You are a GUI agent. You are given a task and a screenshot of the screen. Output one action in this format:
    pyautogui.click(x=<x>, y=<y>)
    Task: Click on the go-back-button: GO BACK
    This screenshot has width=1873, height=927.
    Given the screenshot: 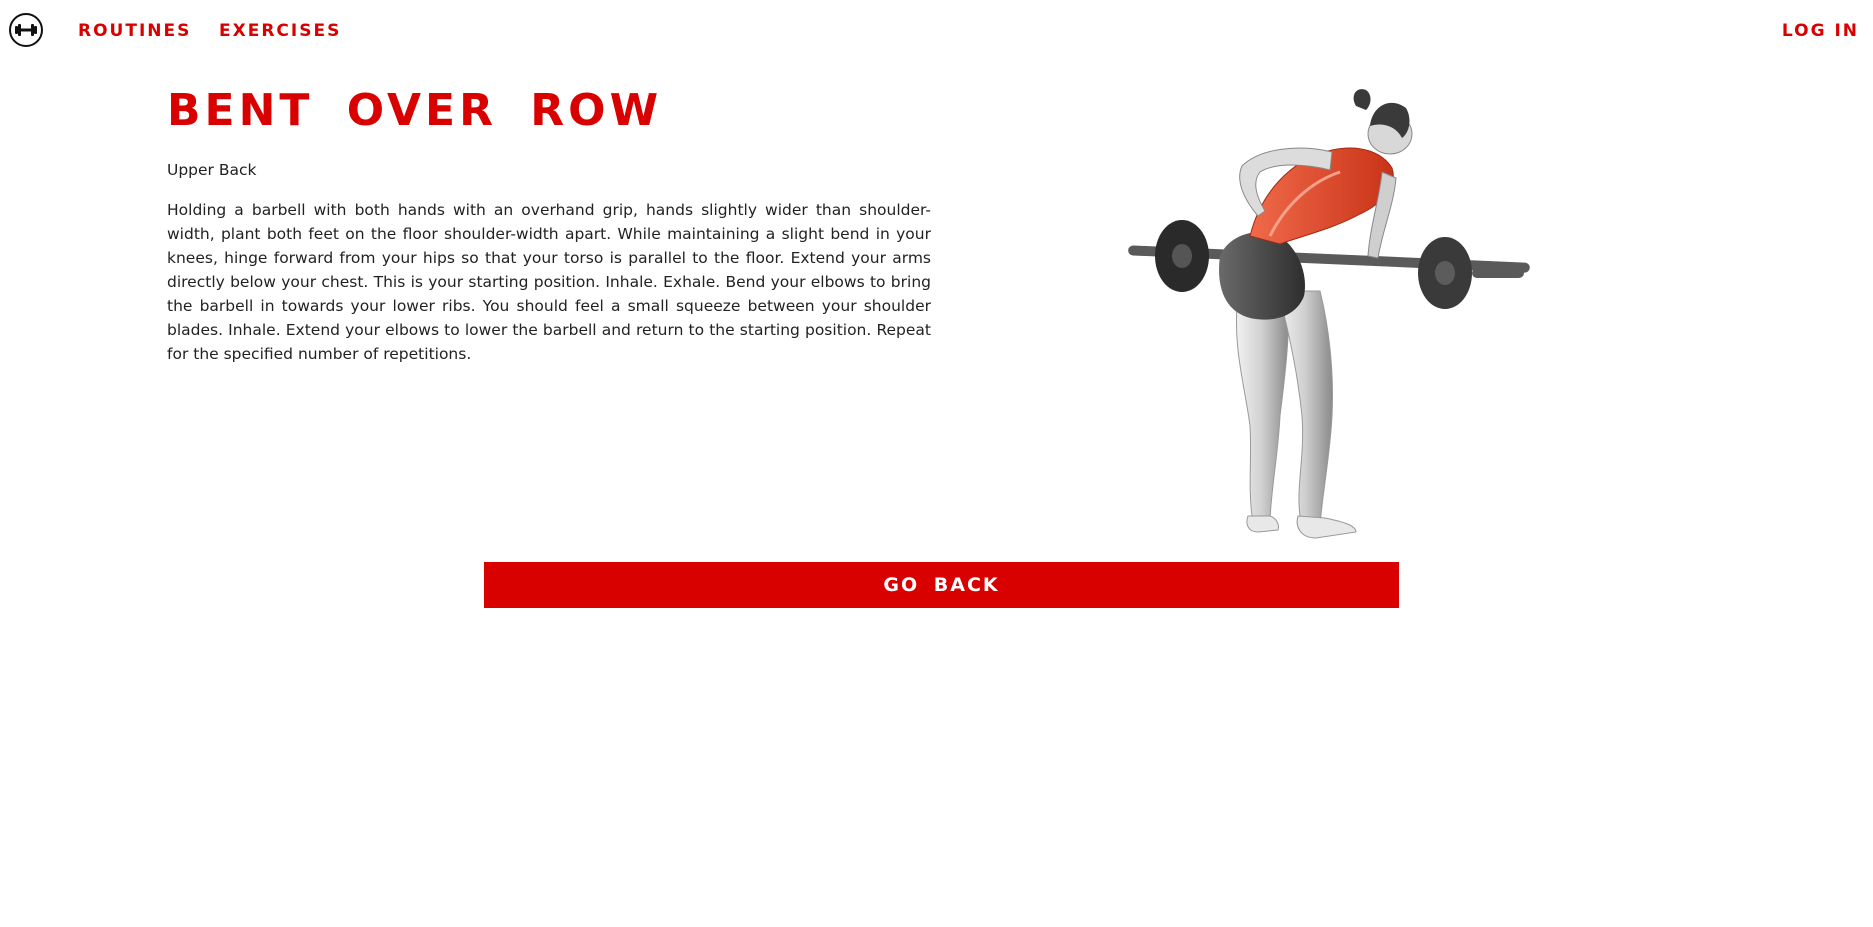 What is the action you would take?
    pyautogui.click(x=941, y=585)
    